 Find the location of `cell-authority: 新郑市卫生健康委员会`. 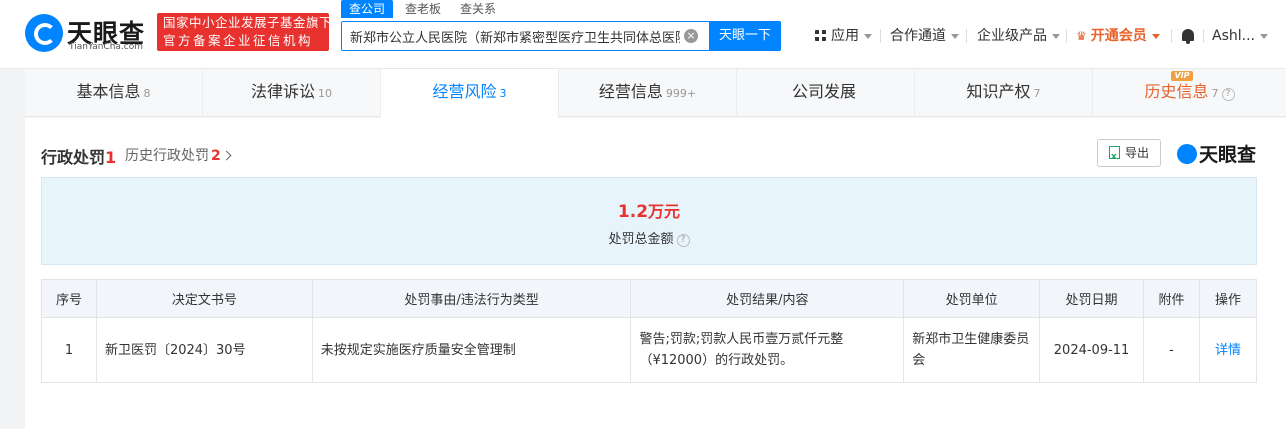

cell-authority: 新郑市卫生健康委员会 is located at coordinates (972, 350).